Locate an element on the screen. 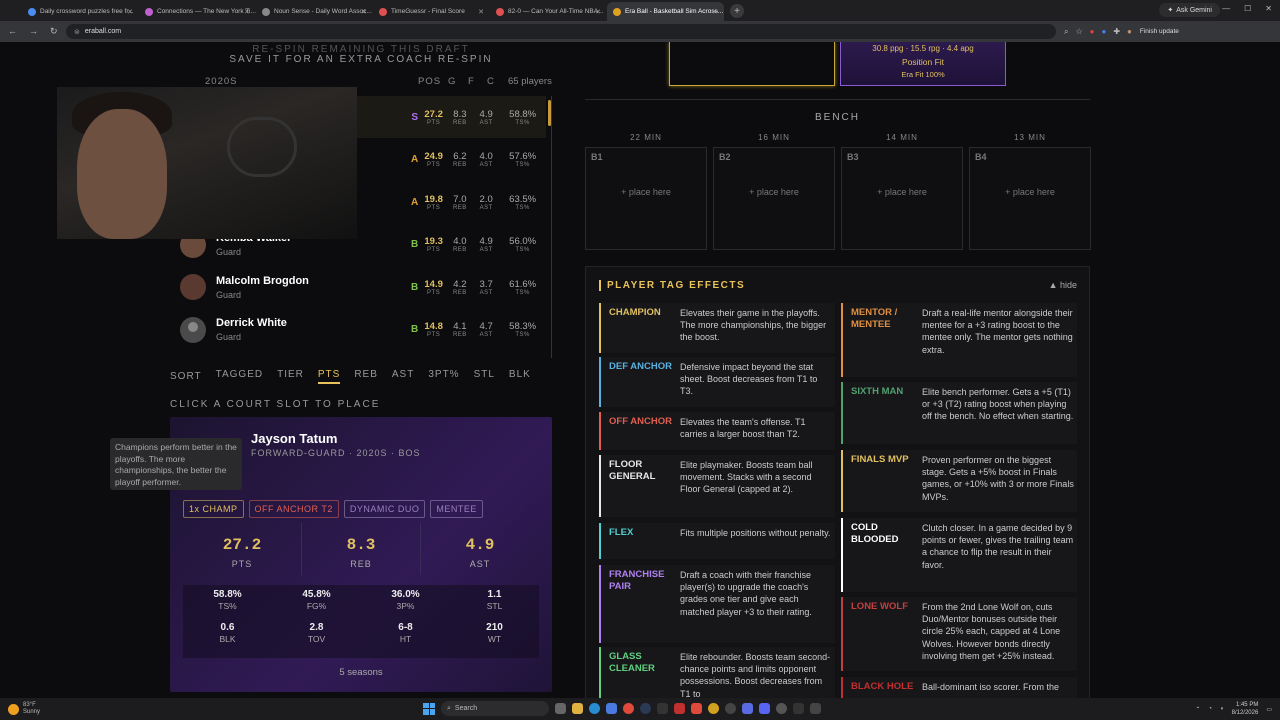  taskbar-search: ⌕ Search is located at coordinates (495, 708).